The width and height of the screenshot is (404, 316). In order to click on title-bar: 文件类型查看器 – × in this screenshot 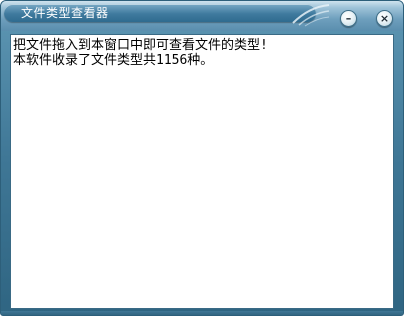, I will do `click(202, 16)`.